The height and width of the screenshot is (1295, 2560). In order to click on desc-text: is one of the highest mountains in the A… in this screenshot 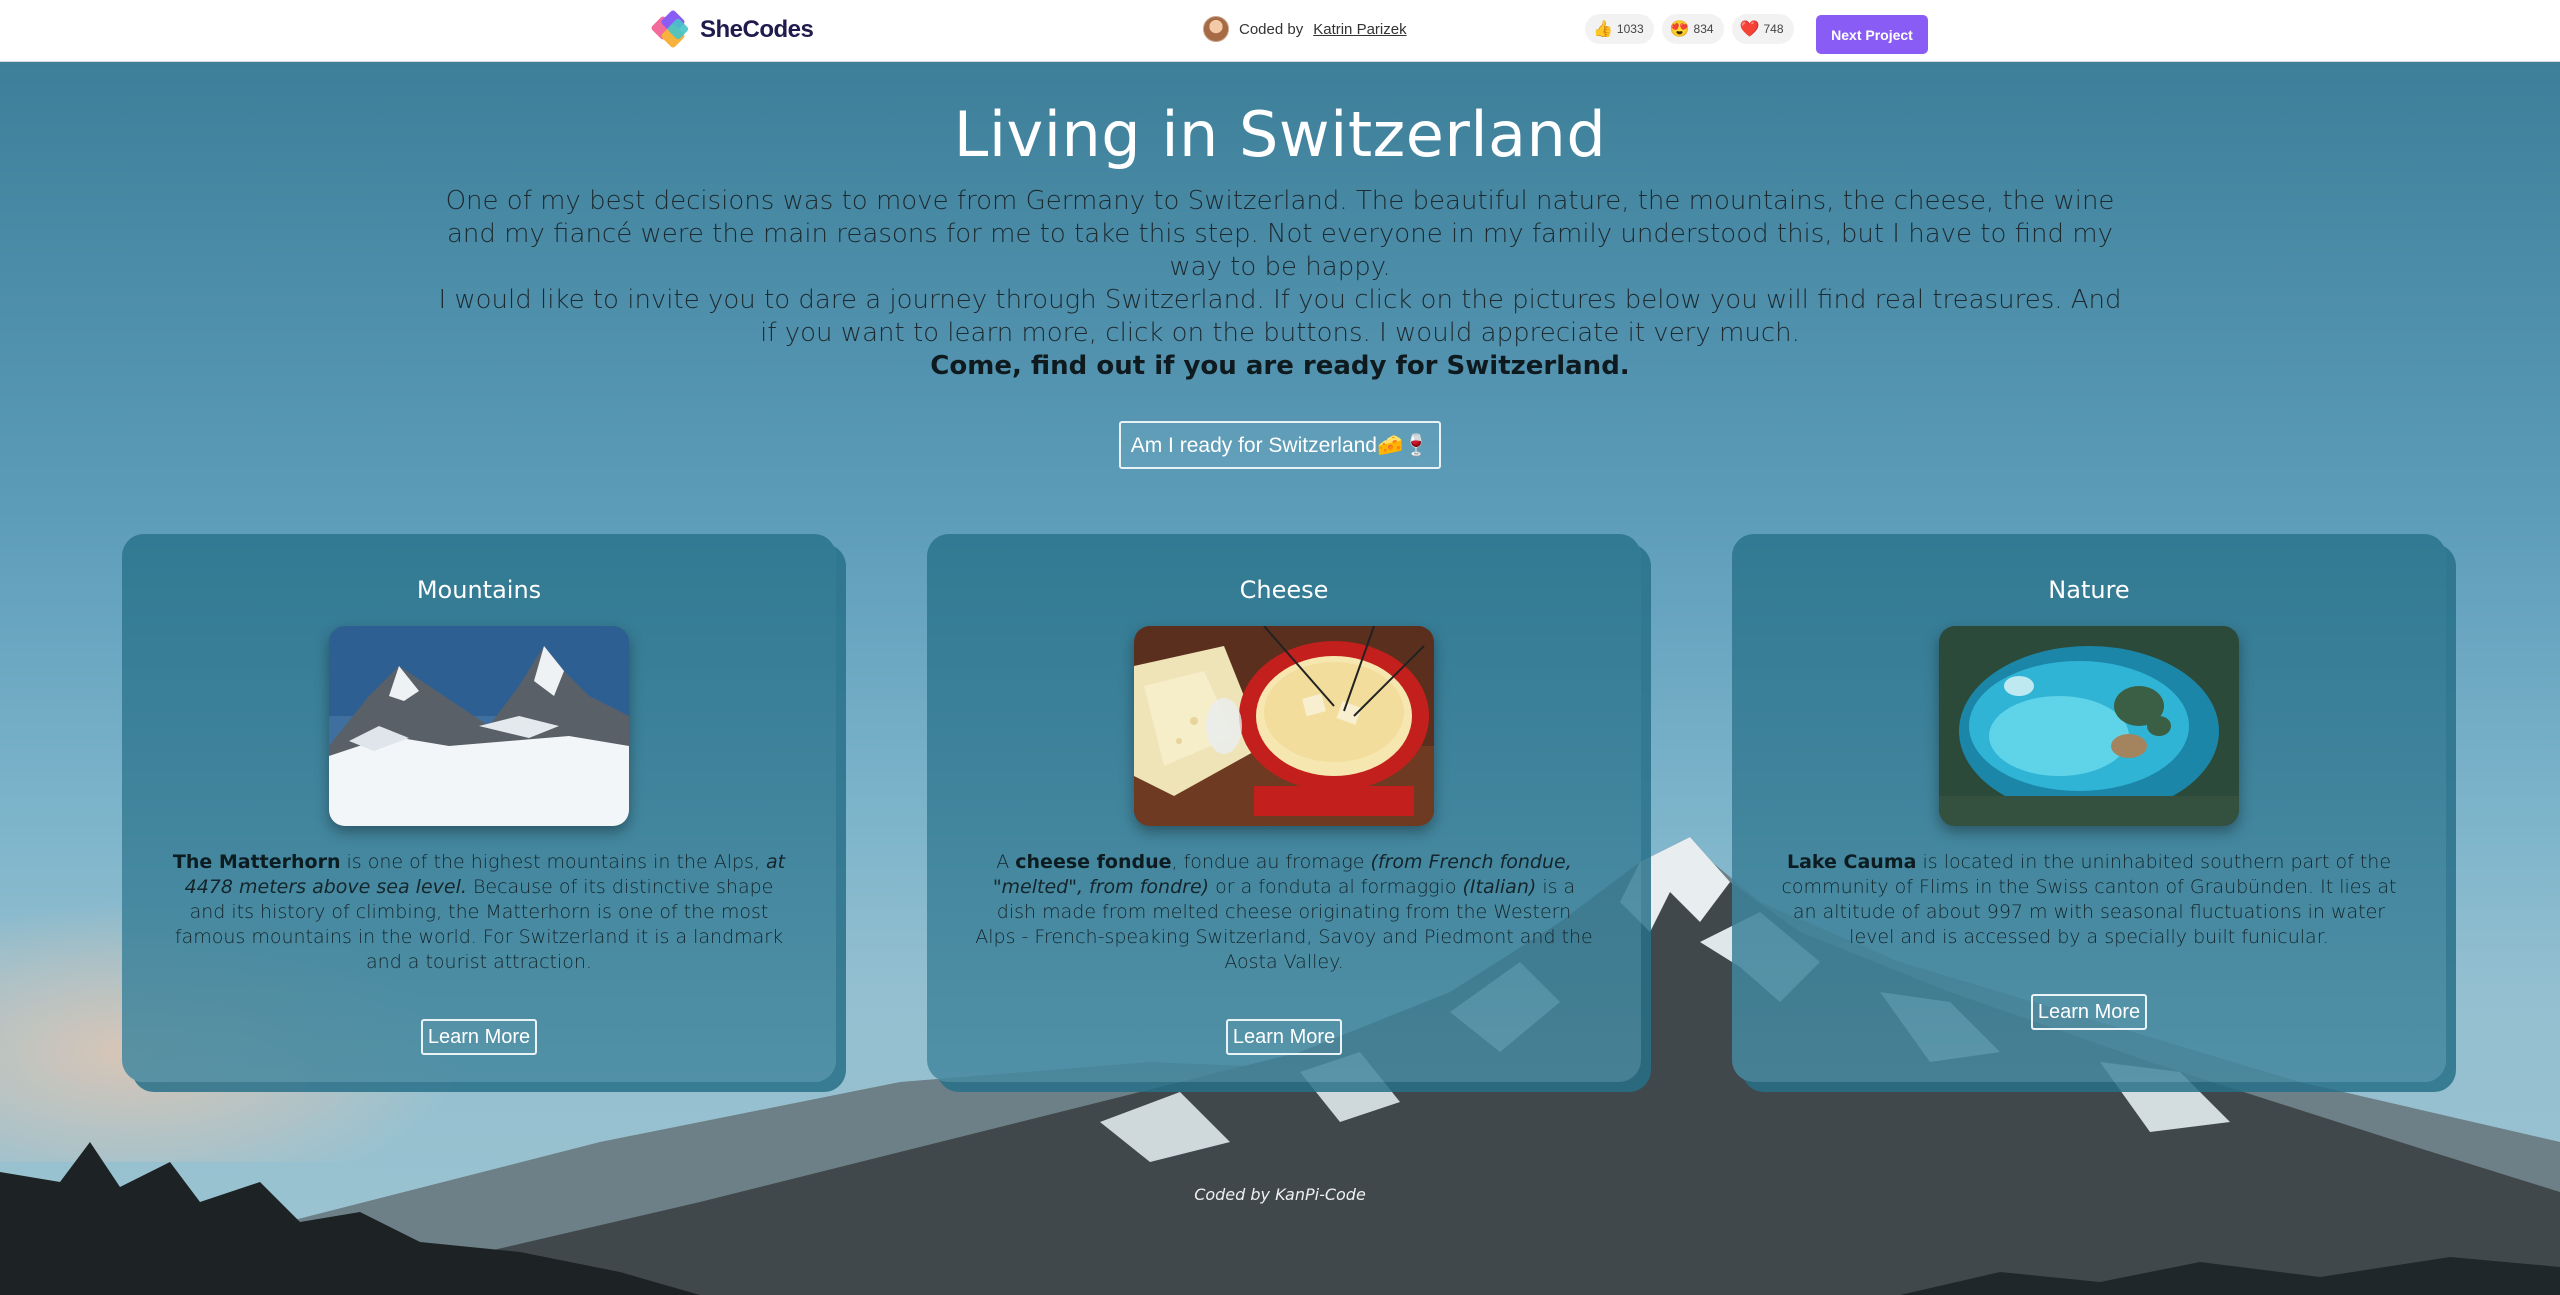, I will do `click(553, 862)`.